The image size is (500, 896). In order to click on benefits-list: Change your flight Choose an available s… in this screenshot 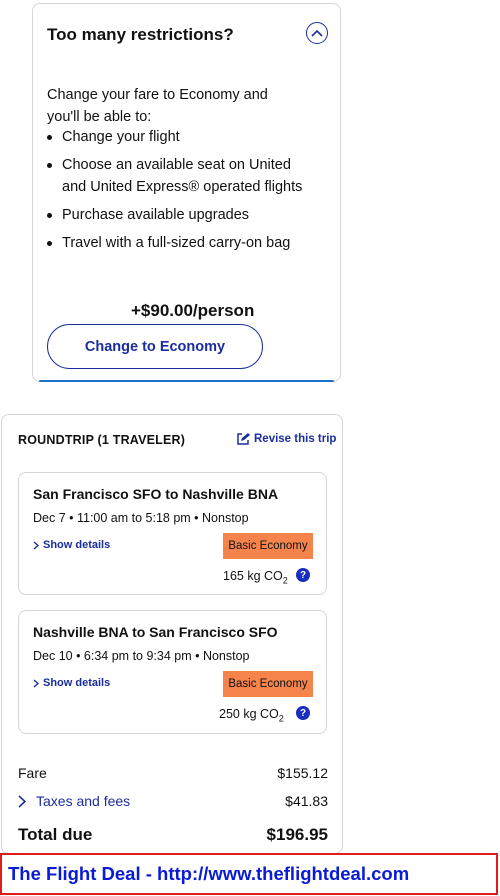, I will do `click(177, 193)`.